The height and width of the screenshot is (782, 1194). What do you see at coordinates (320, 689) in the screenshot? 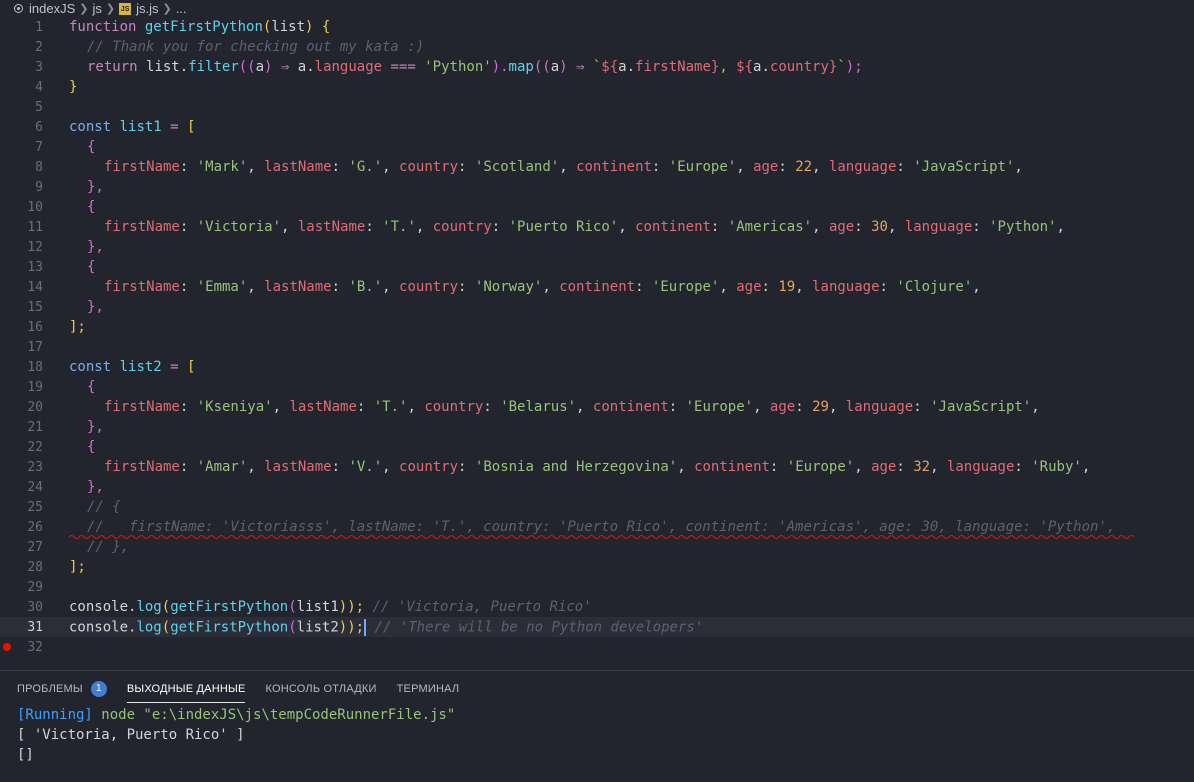
I see `tab-debug-console: КОНСОЛЬ ОТЛАДКИ` at bounding box center [320, 689].